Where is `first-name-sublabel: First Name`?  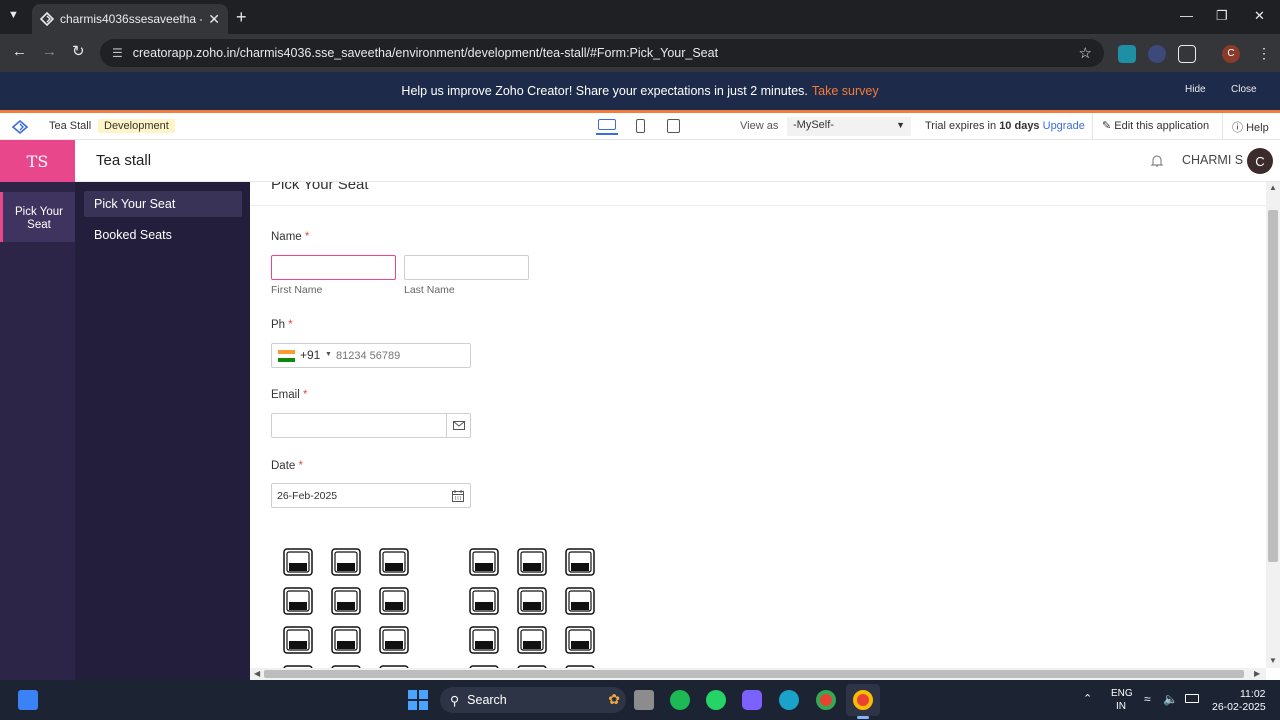
first-name-sublabel: First Name is located at coordinates (297, 290).